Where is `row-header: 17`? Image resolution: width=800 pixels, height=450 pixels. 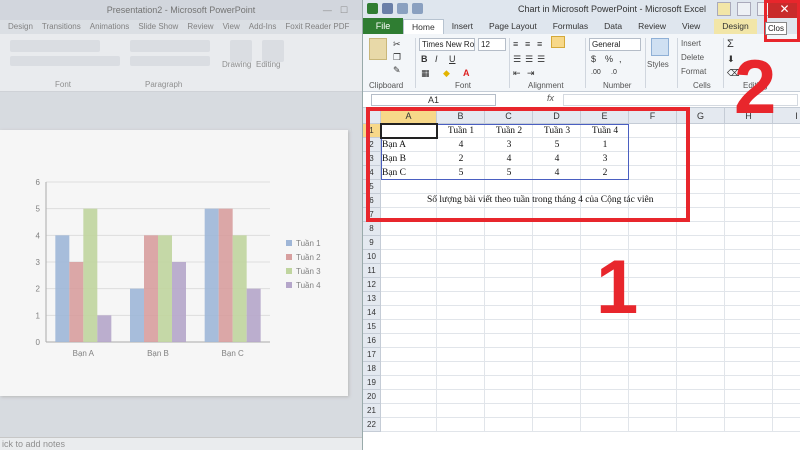
row-header: 17 is located at coordinates (372, 355).